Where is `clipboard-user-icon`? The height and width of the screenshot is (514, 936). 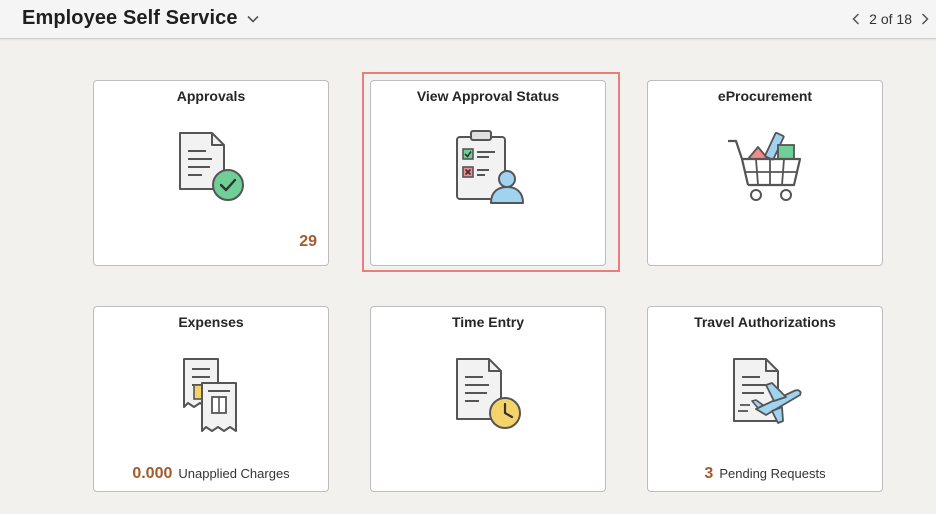 clipboard-user-icon is located at coordinates (490, 167).